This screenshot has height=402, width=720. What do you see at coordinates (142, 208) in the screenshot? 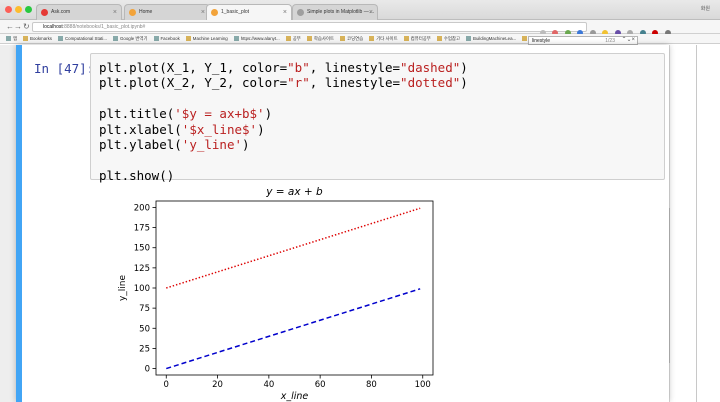
I see `y-tick-label: 200` at bounding box center [142, 208].